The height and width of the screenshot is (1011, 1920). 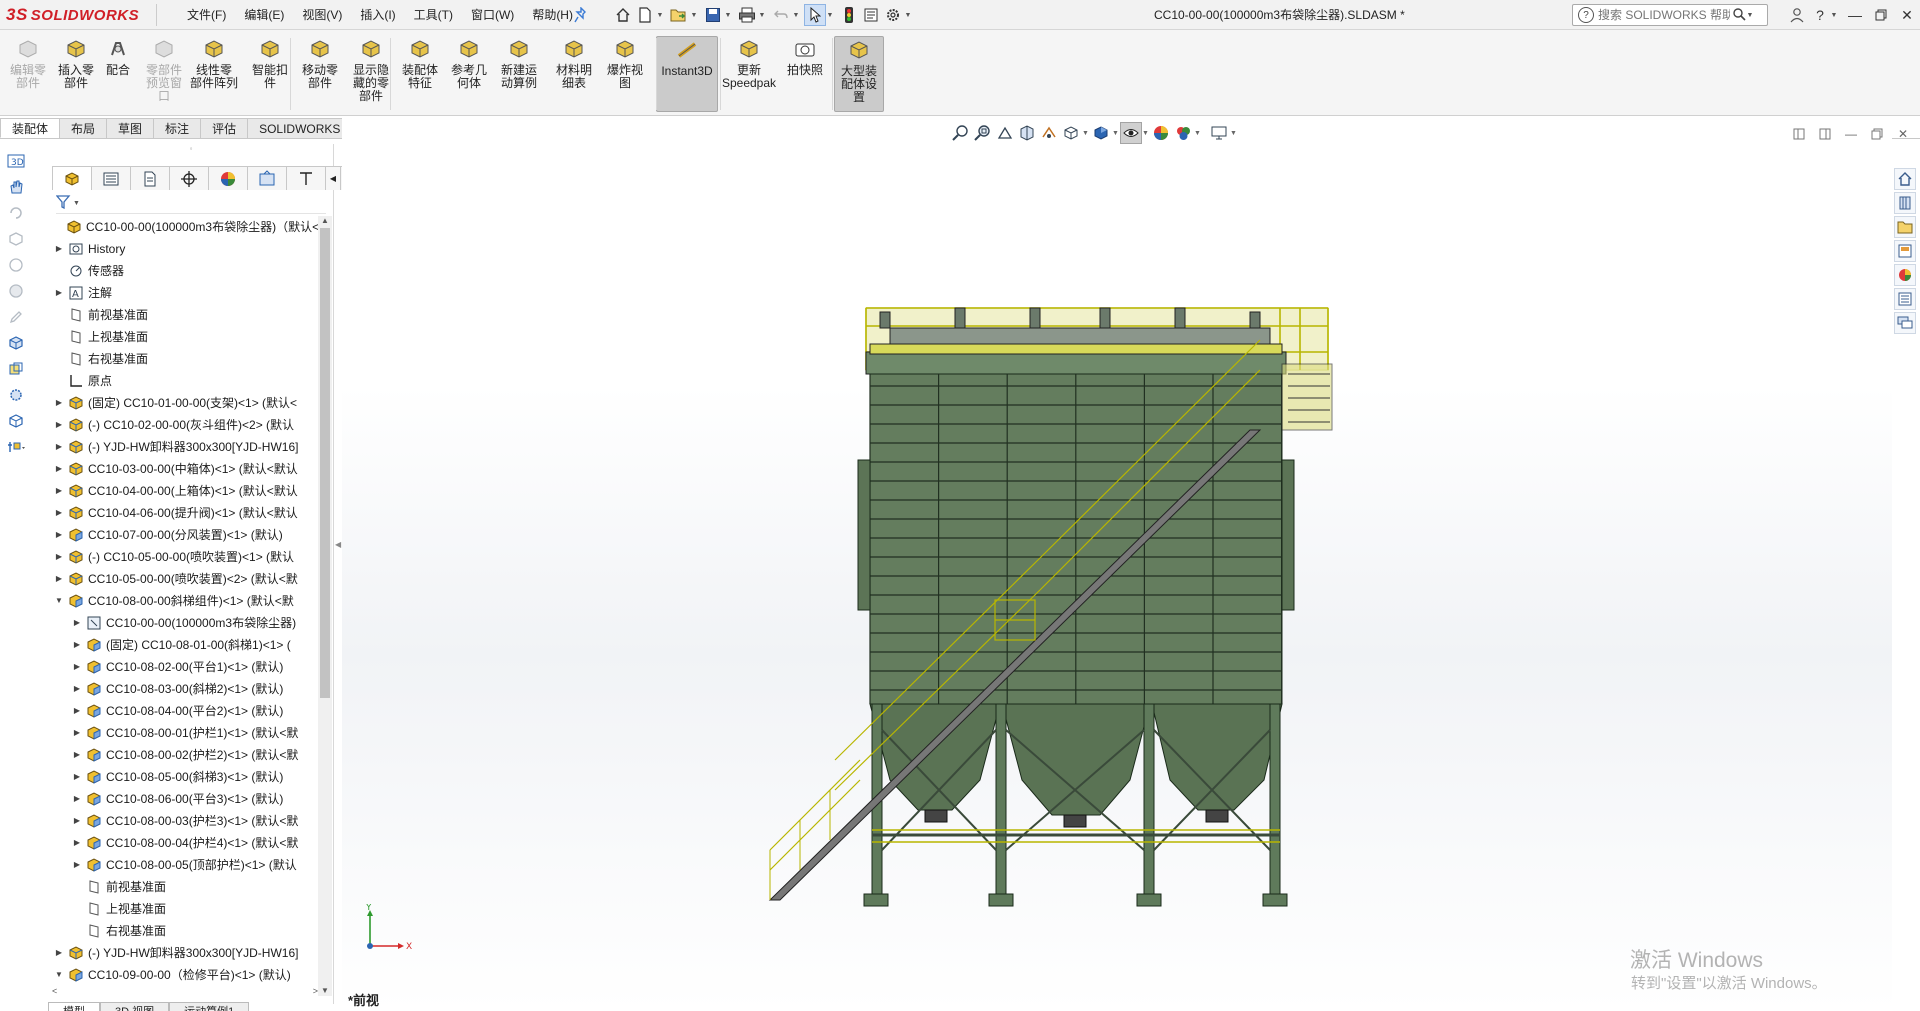 I want to click on viewport-restore-icon, so click(x=1877, y=134).